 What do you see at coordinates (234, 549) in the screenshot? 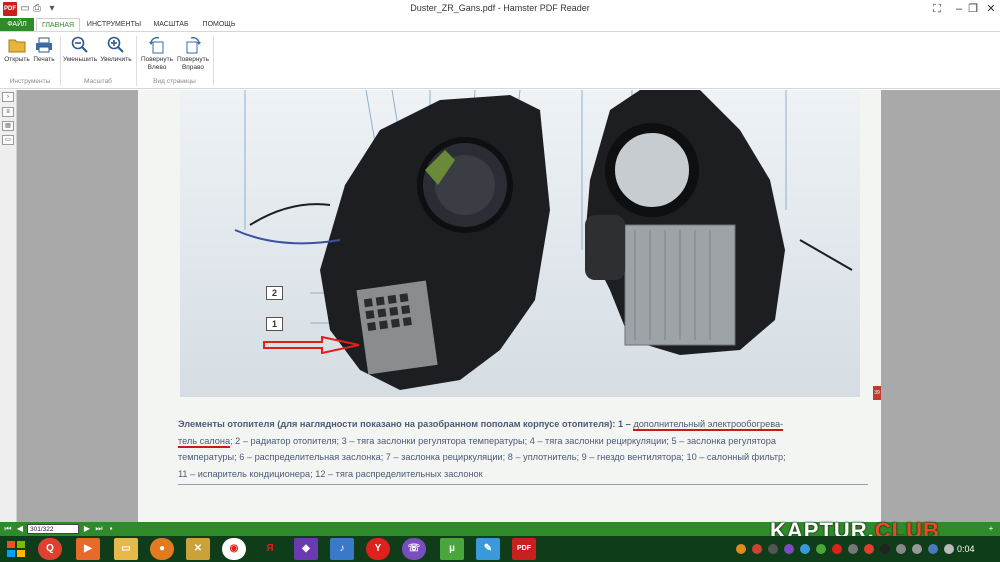
I see `camera-app-icon: ◉` at bounding box center [234, 549].